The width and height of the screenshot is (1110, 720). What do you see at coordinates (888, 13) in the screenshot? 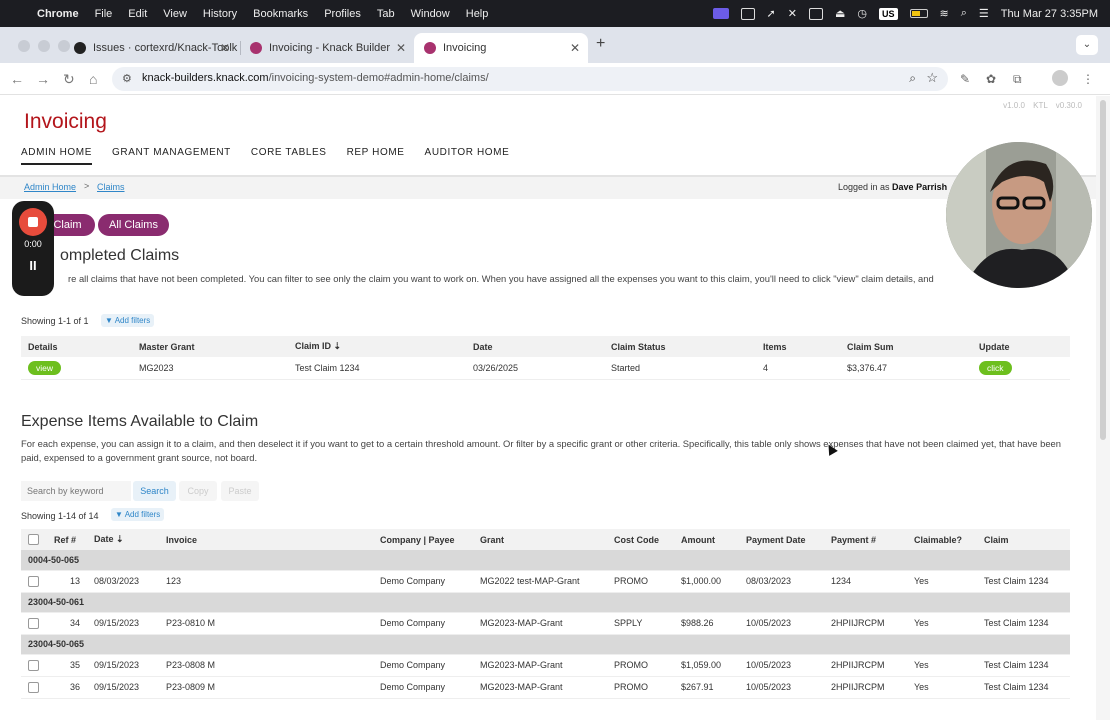
I see `input-language: US` at bounding box center [888, 13].